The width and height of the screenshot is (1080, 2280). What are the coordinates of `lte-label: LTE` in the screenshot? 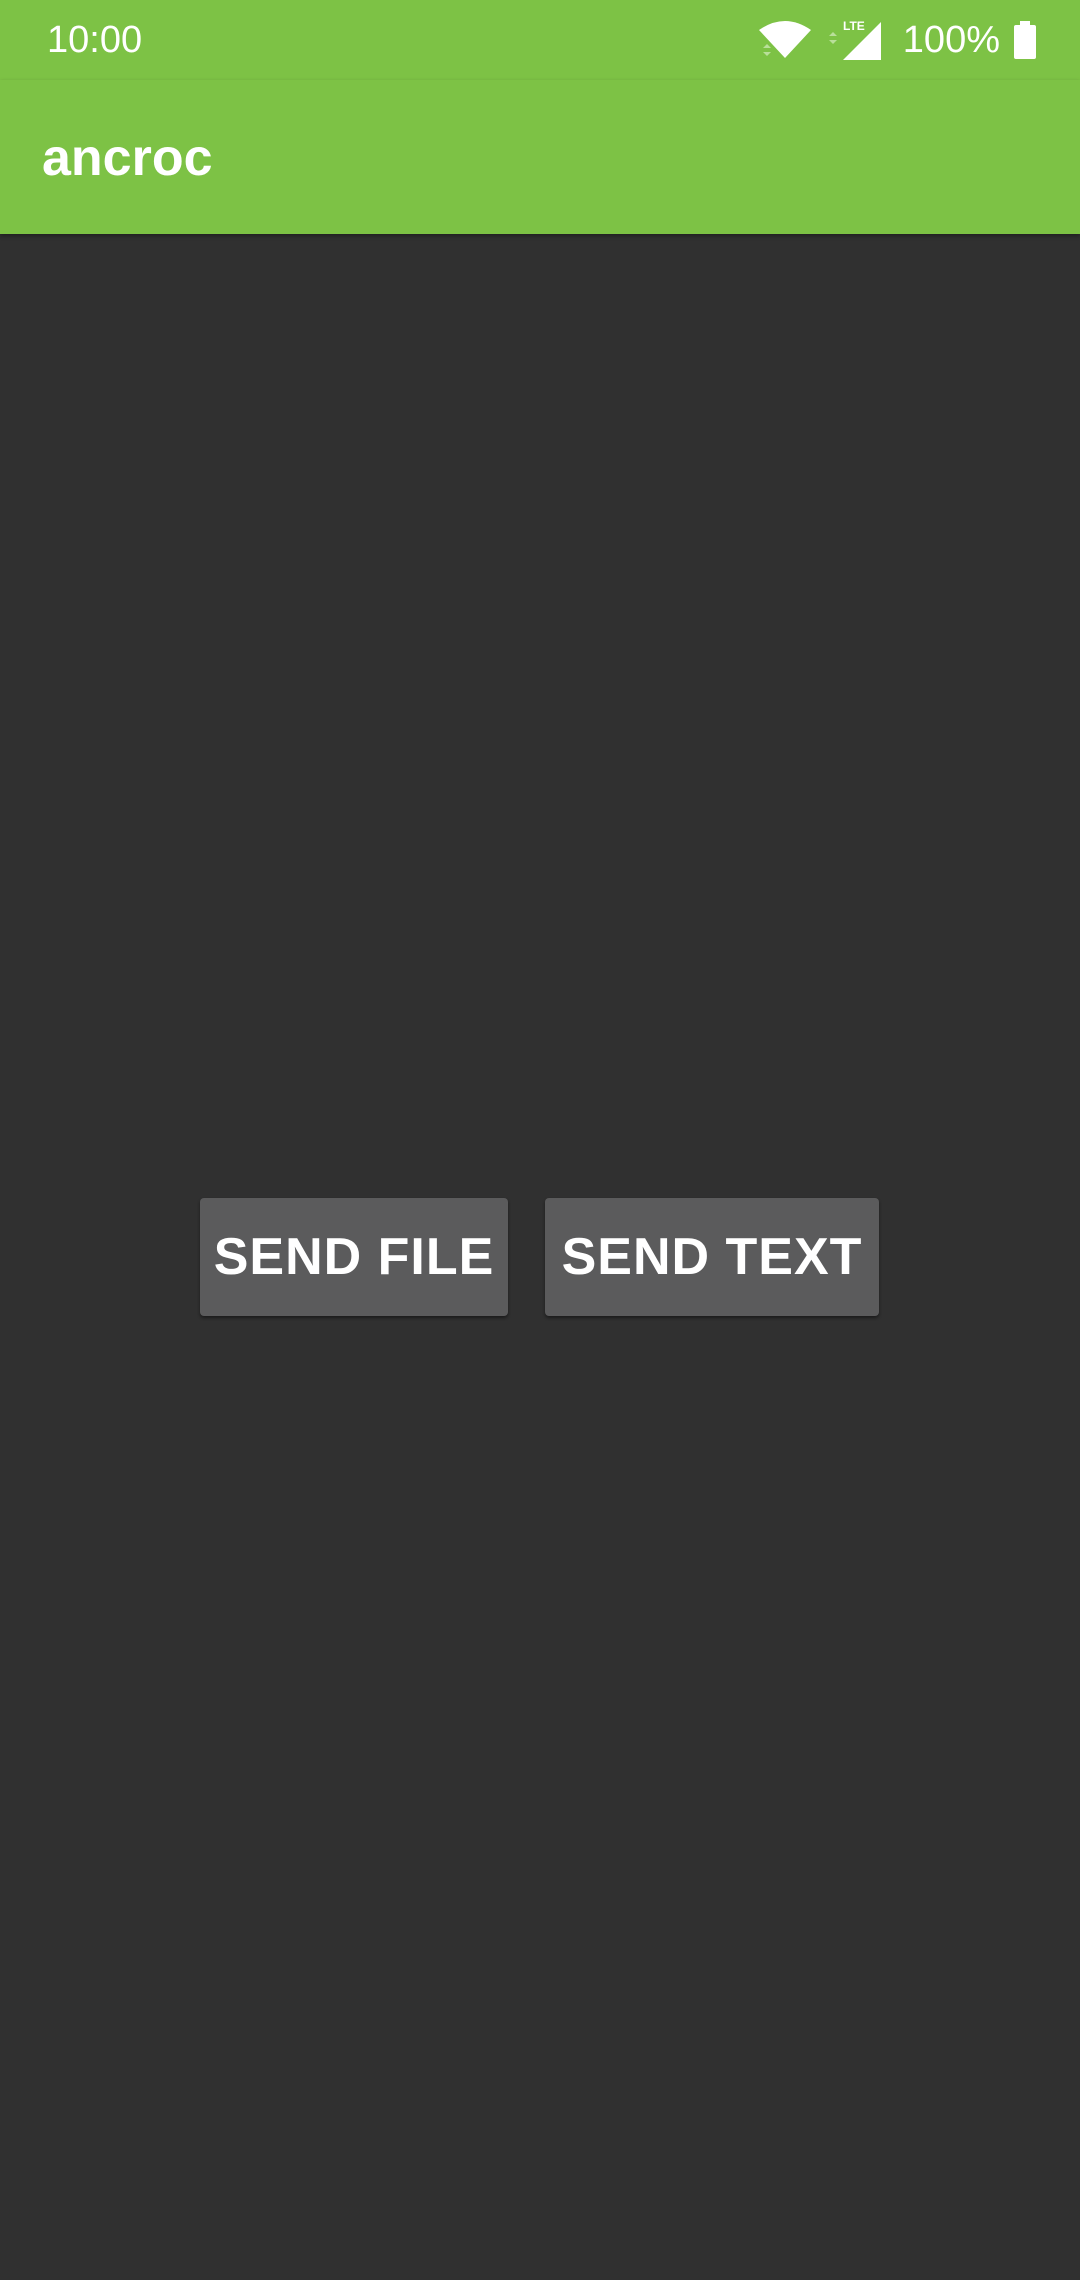 It's located at (854, 26).